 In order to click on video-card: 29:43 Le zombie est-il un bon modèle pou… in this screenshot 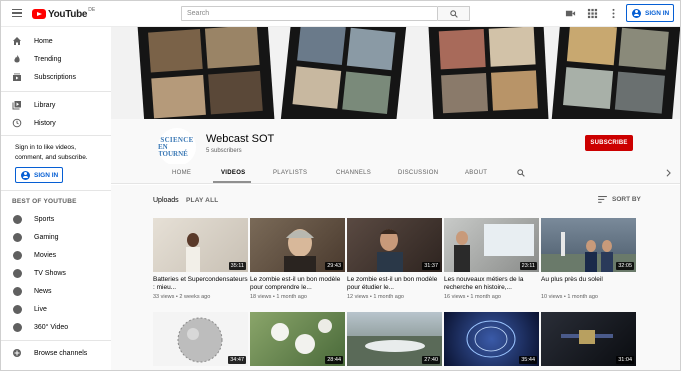, I will do `click(297, 259)`.